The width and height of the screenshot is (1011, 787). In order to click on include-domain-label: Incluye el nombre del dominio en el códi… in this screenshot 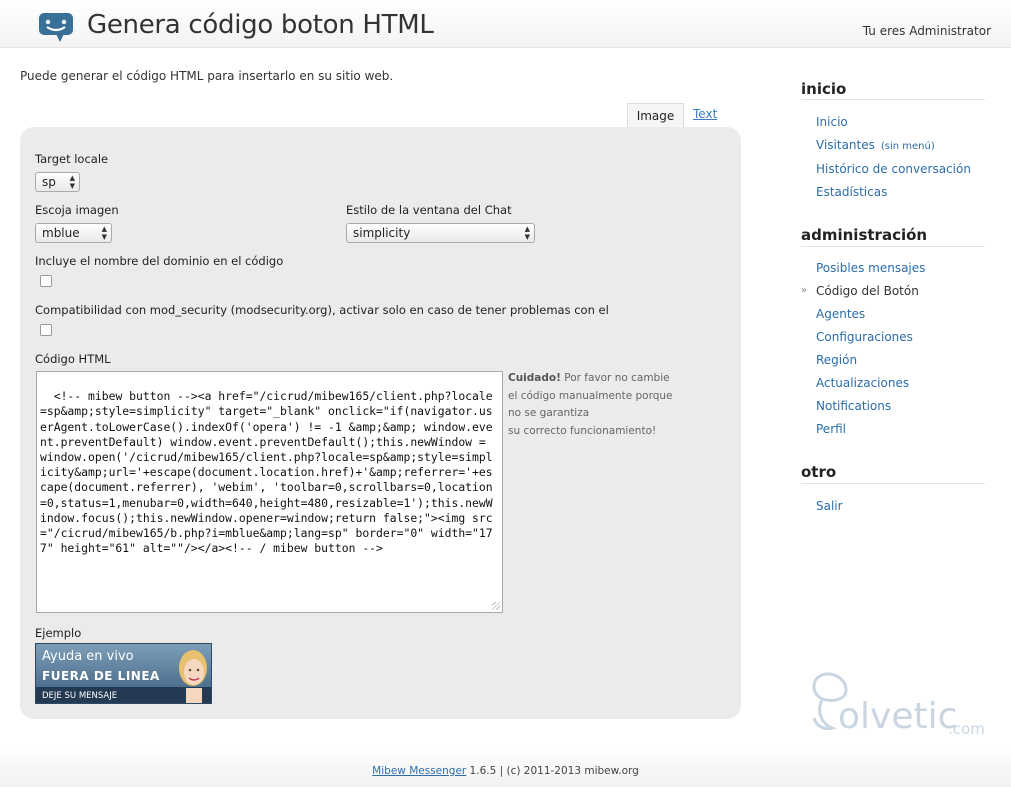, I will do `click(159, 261)`.